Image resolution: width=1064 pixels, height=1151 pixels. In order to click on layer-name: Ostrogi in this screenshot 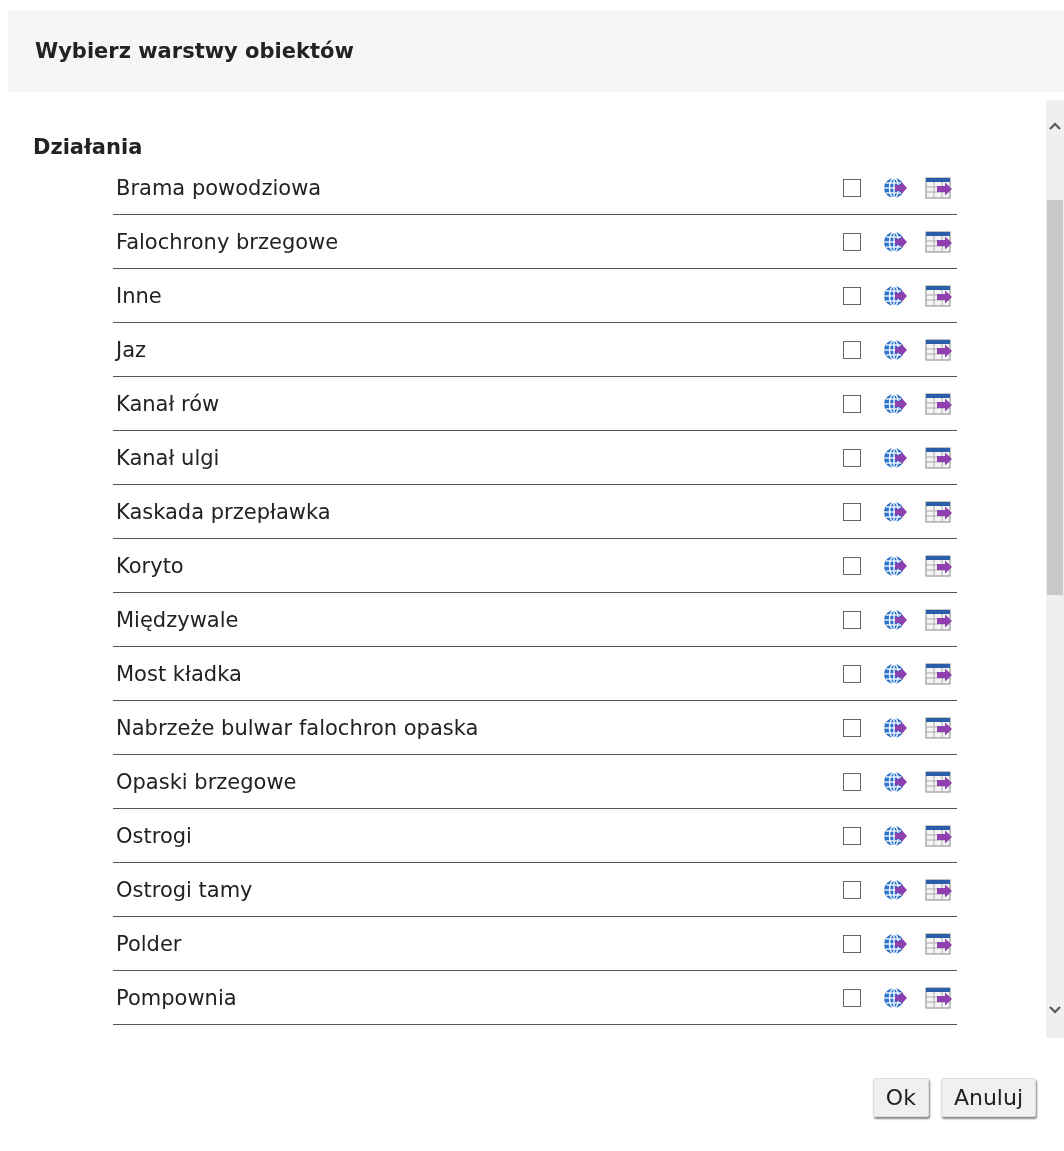, I will do `click(154, 835)`.